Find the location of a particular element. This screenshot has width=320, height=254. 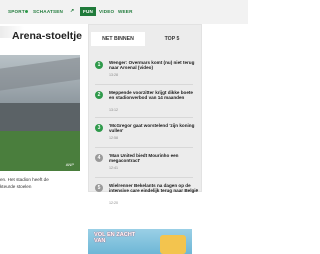

tab-top-5: TOP 5 is located at coordinates (172, 39).